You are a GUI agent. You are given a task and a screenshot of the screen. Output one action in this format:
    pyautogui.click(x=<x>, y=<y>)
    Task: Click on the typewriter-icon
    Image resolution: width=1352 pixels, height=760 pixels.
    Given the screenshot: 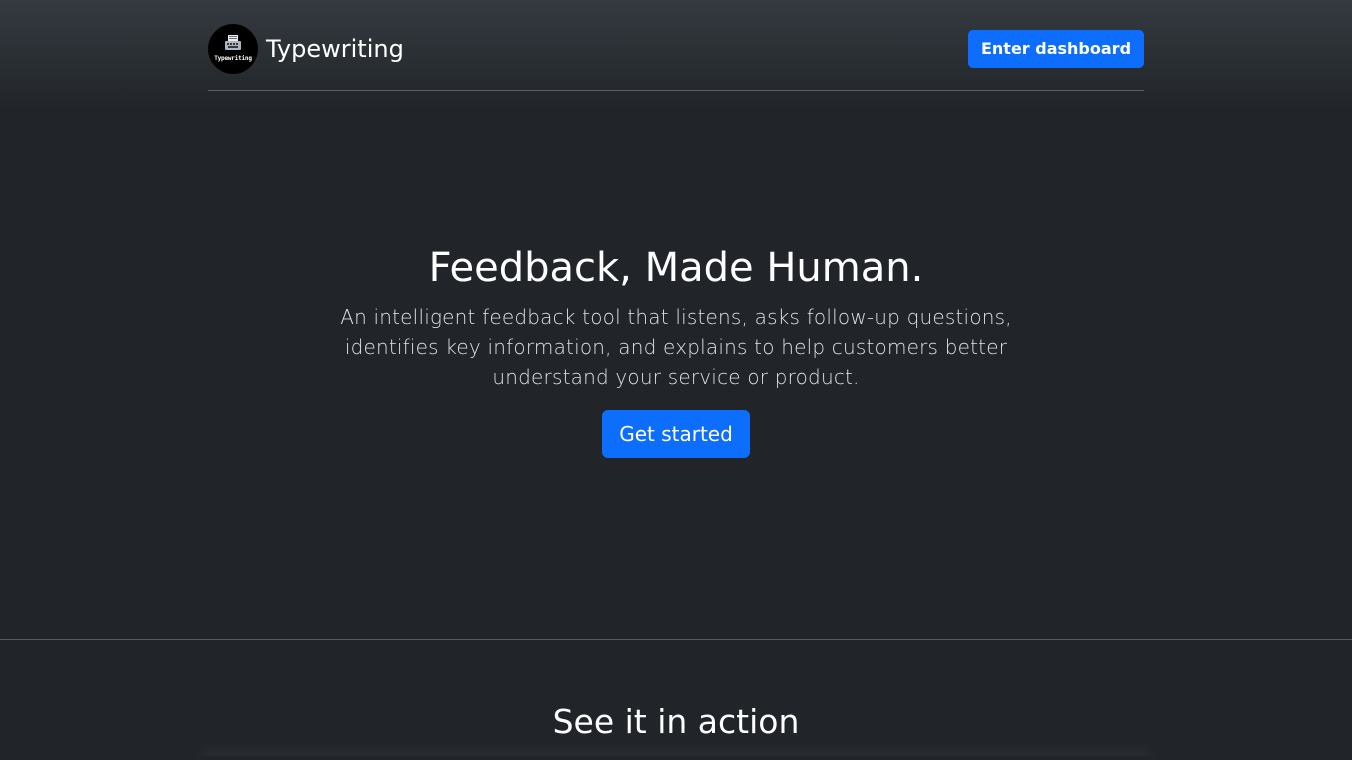 What is the action you would take?
    pyautogui.click(x=233, y=42)
    